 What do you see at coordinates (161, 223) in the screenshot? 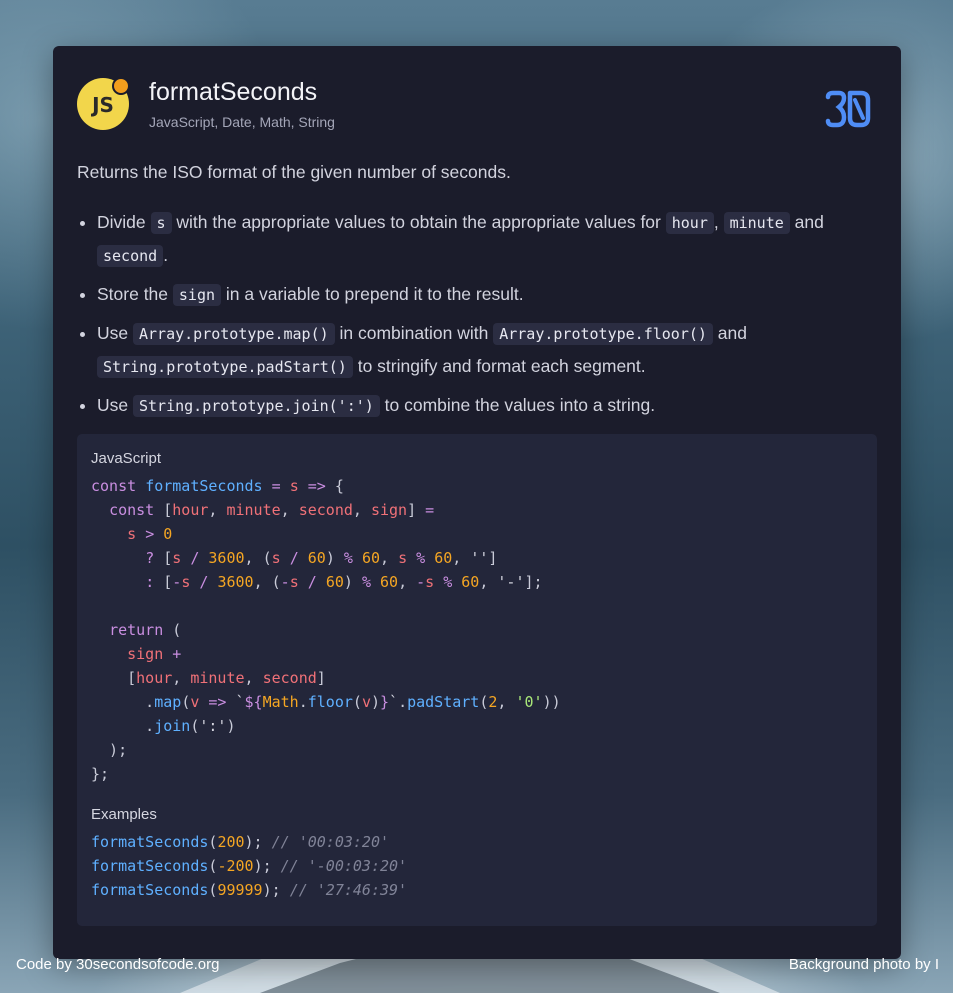
I see `inline-code: s` at bounding box center [161, 223].